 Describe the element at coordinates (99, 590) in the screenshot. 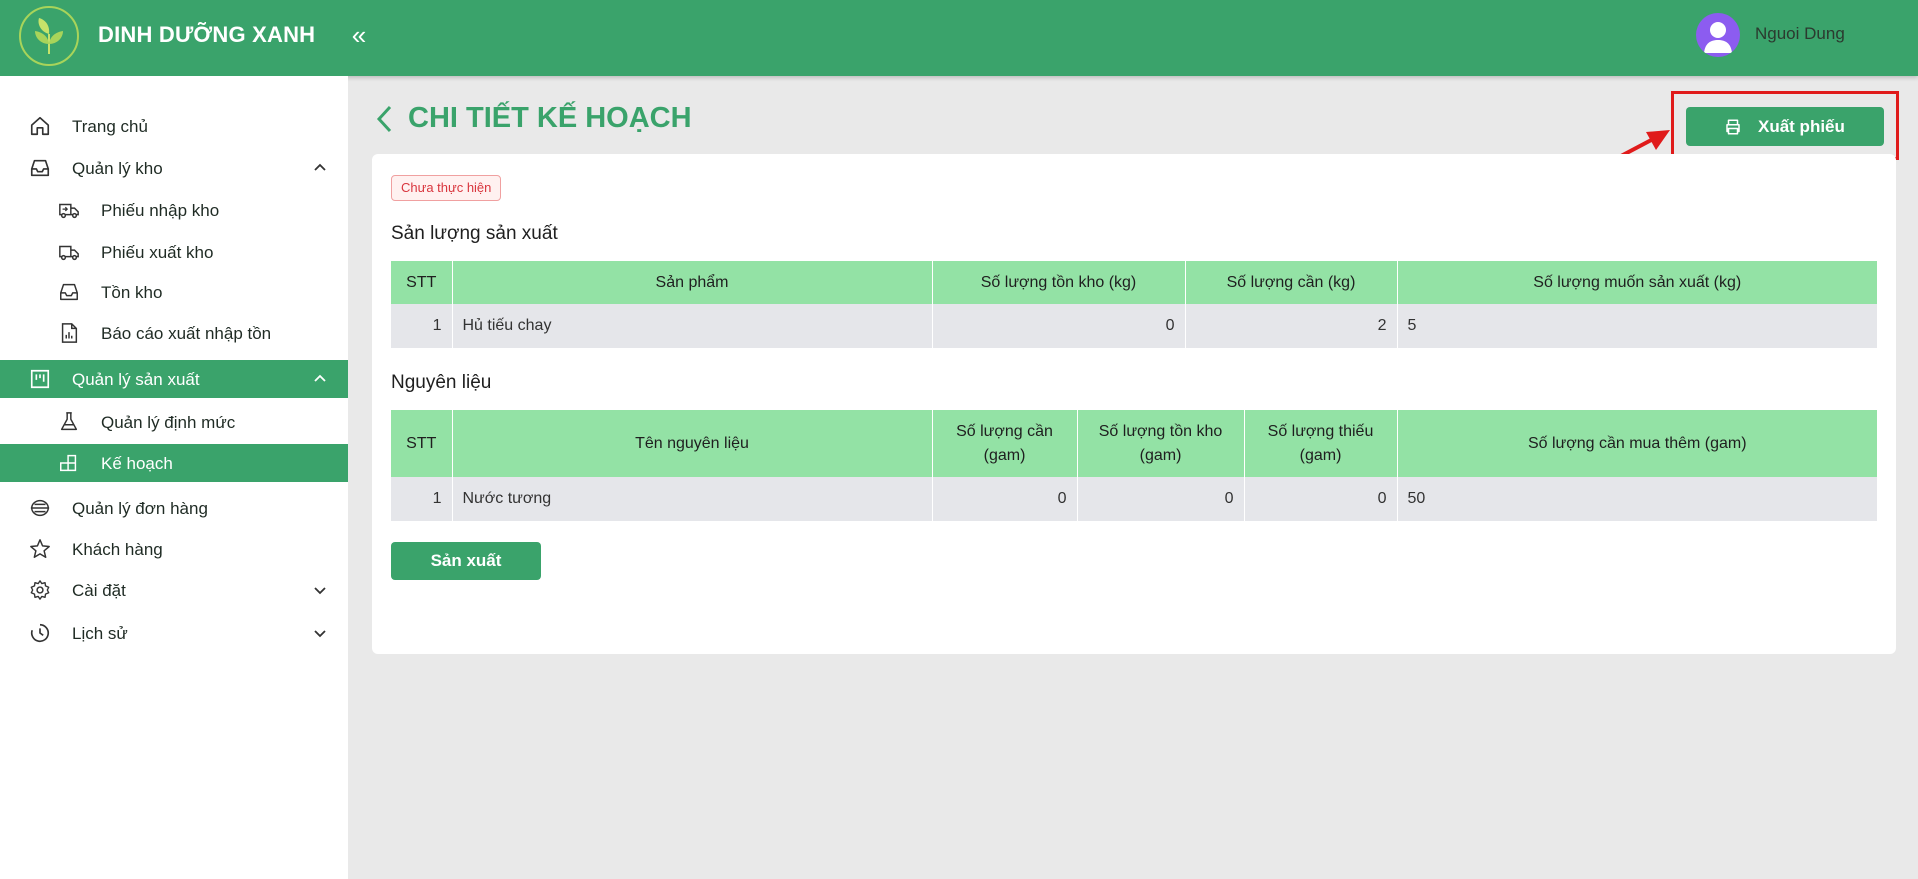

I see `sidebar-item-label: Cài đặt` at that location.